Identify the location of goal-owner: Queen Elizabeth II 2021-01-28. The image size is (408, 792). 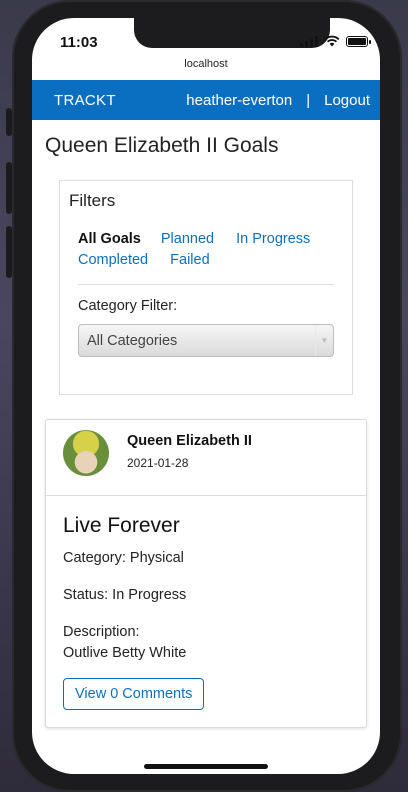
(189, 457).